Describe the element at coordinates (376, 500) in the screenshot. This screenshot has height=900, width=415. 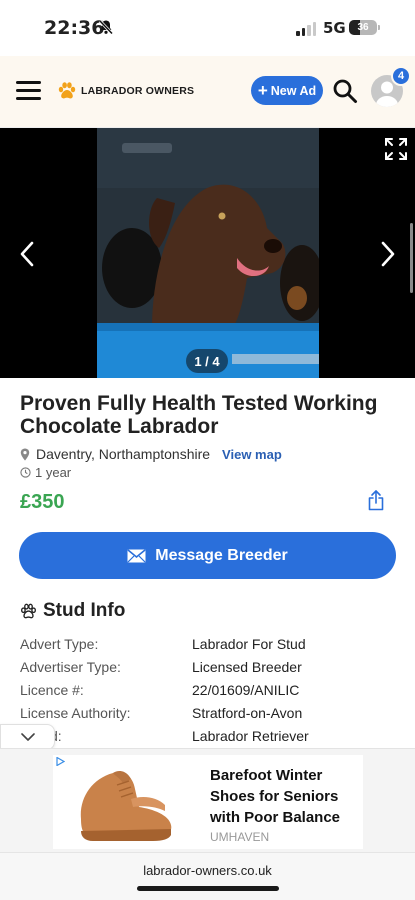
I see `share-icon` at that location.